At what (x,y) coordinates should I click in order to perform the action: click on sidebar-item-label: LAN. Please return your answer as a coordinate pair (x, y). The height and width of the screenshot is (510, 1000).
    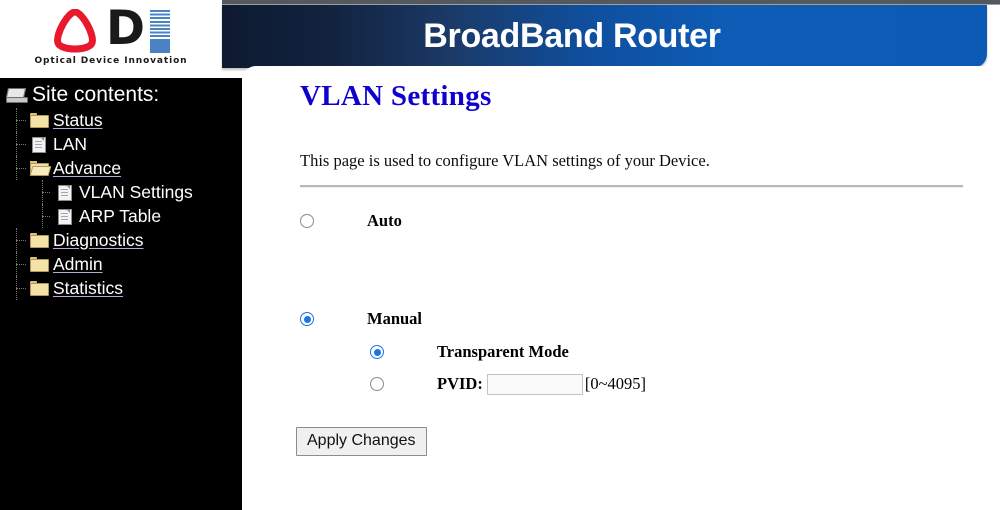
    Looking at the image, I should click on (70, 143).